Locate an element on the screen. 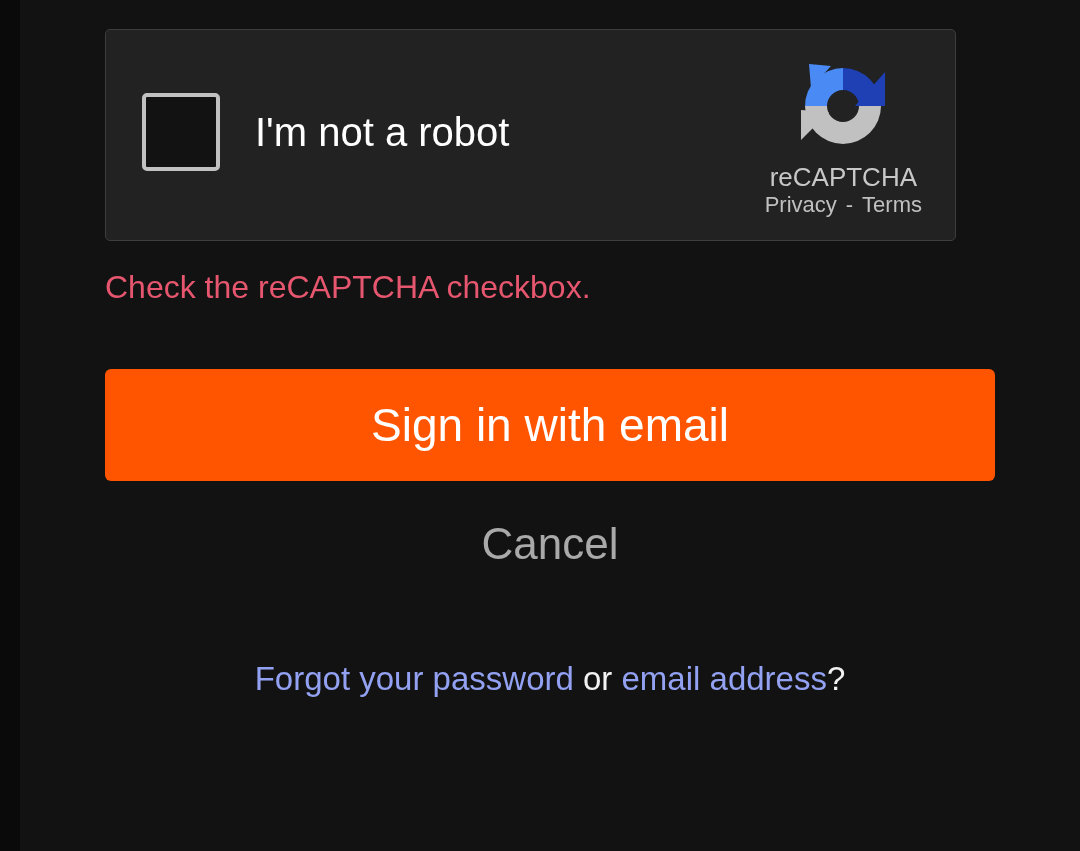  error-message: Check the reCAPTCHA checkbox. is located at coordinates (348, 287).